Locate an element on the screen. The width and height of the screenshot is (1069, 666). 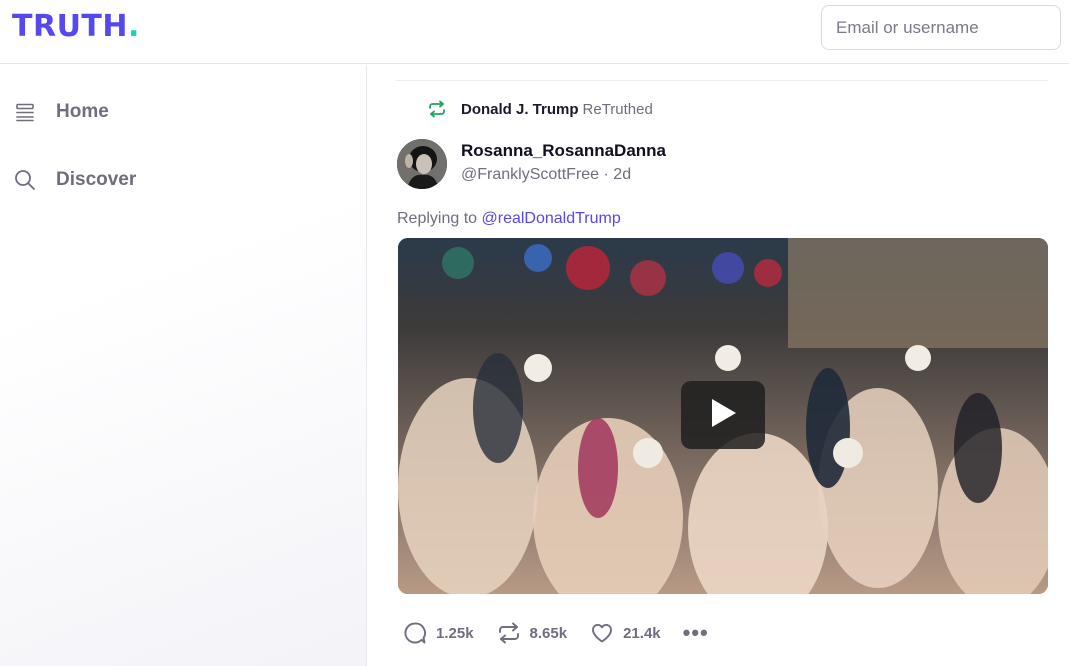
sidebar-item-label: Discover is located at coordinates (96, 179).